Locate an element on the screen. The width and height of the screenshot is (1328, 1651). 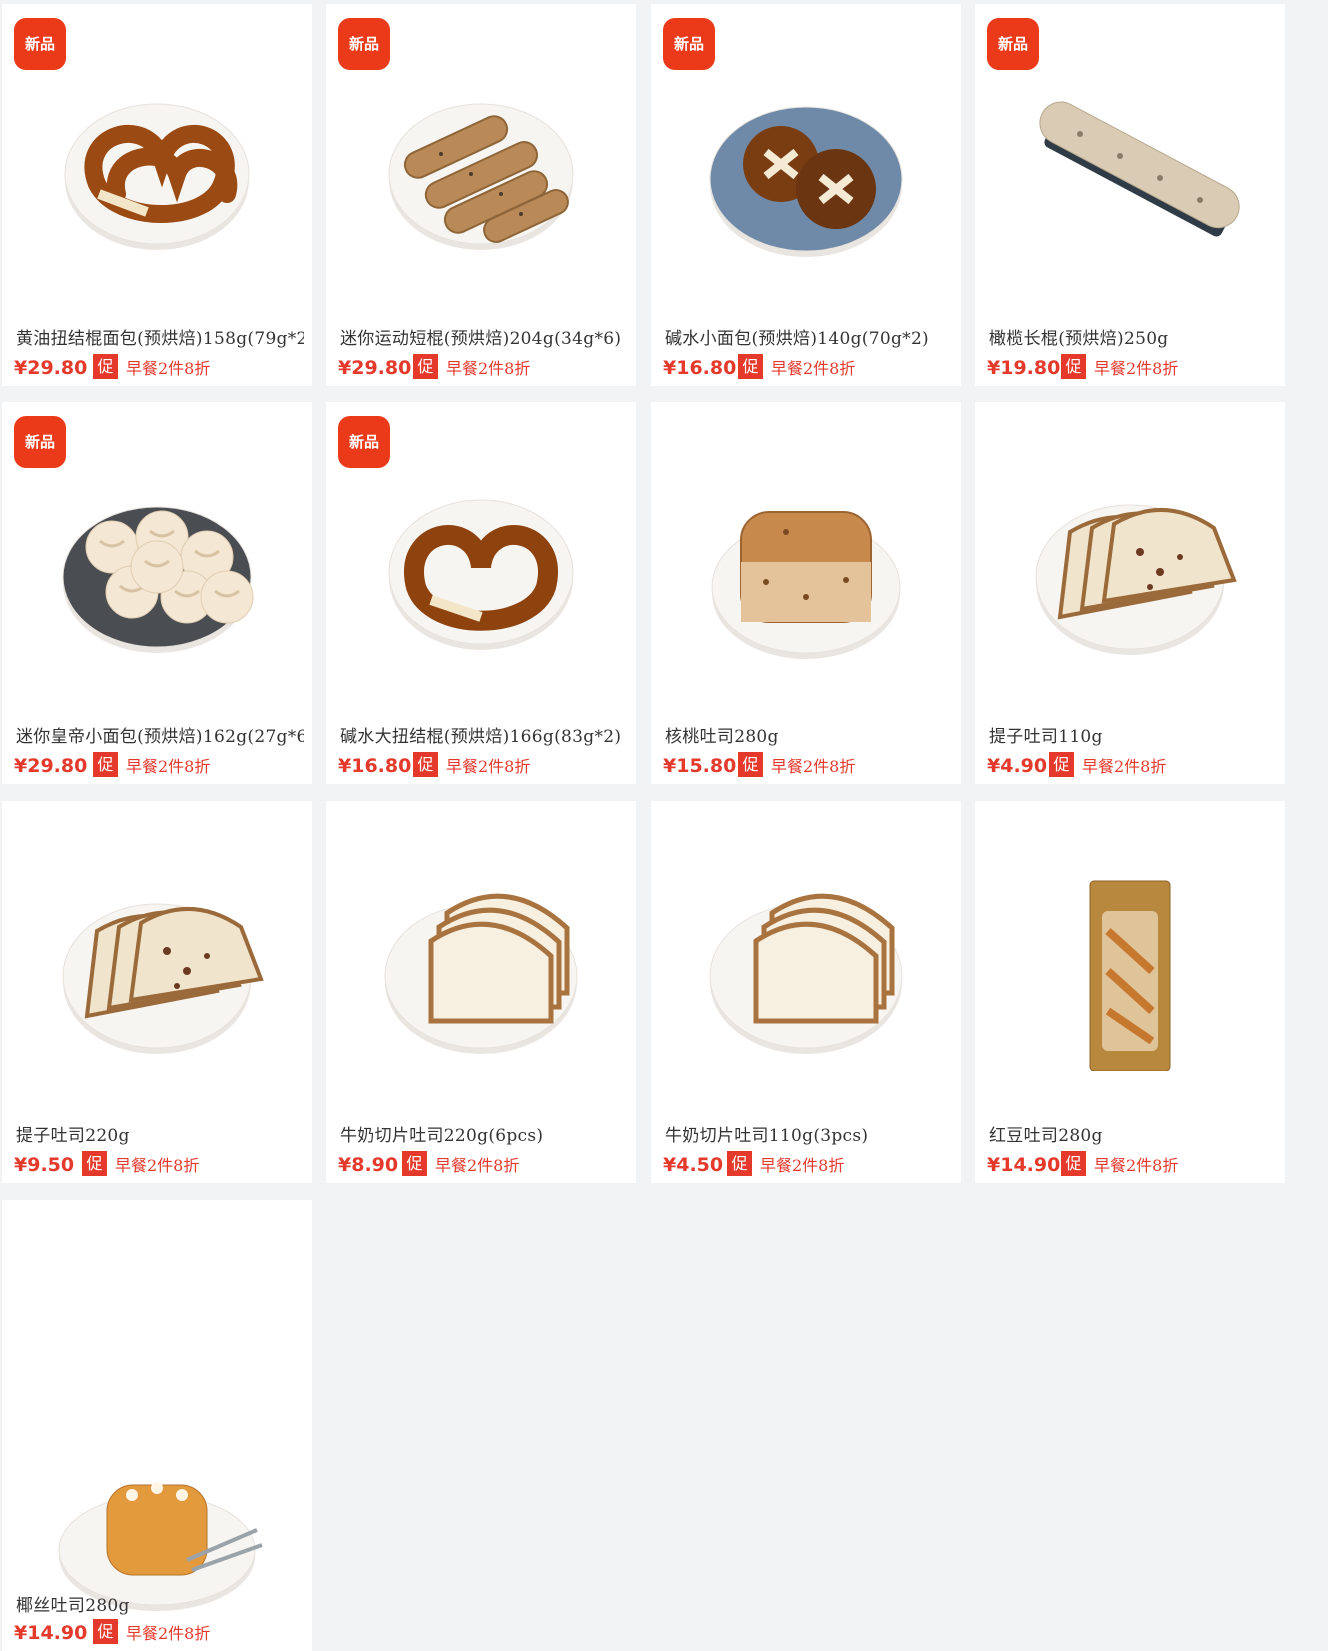
pretzel-single-image is located at coordinates (481, 574).